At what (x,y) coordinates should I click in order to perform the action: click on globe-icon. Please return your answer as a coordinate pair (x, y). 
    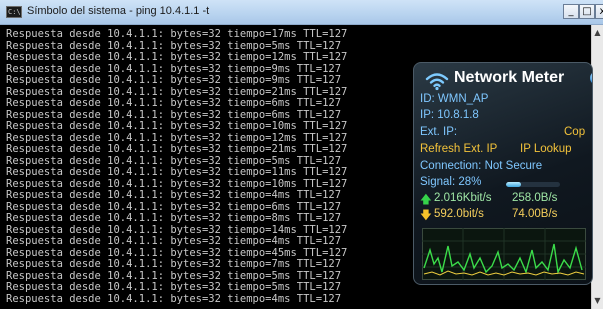
    Looking at the image, I should click on (591, 78).